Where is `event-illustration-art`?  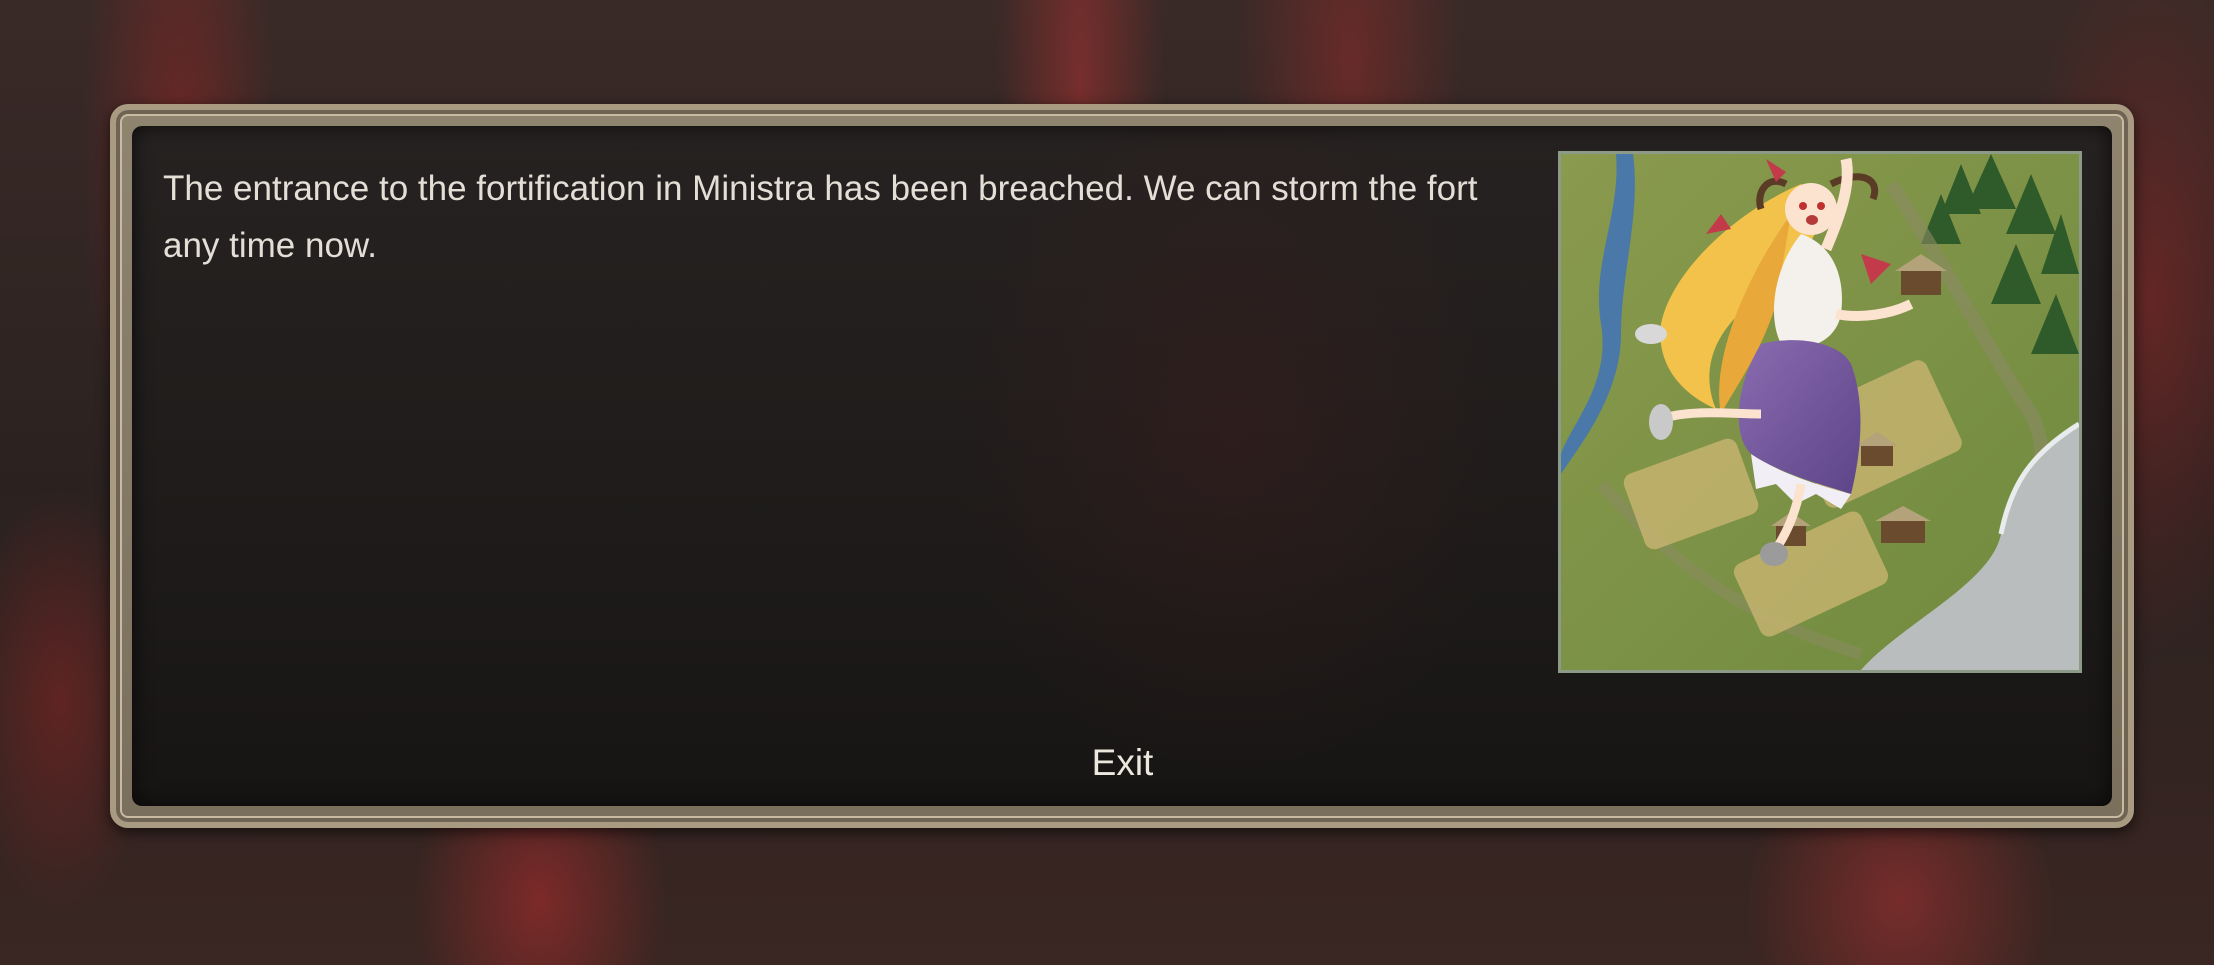 event-illustration-art is located at coordinates (1820, 412).